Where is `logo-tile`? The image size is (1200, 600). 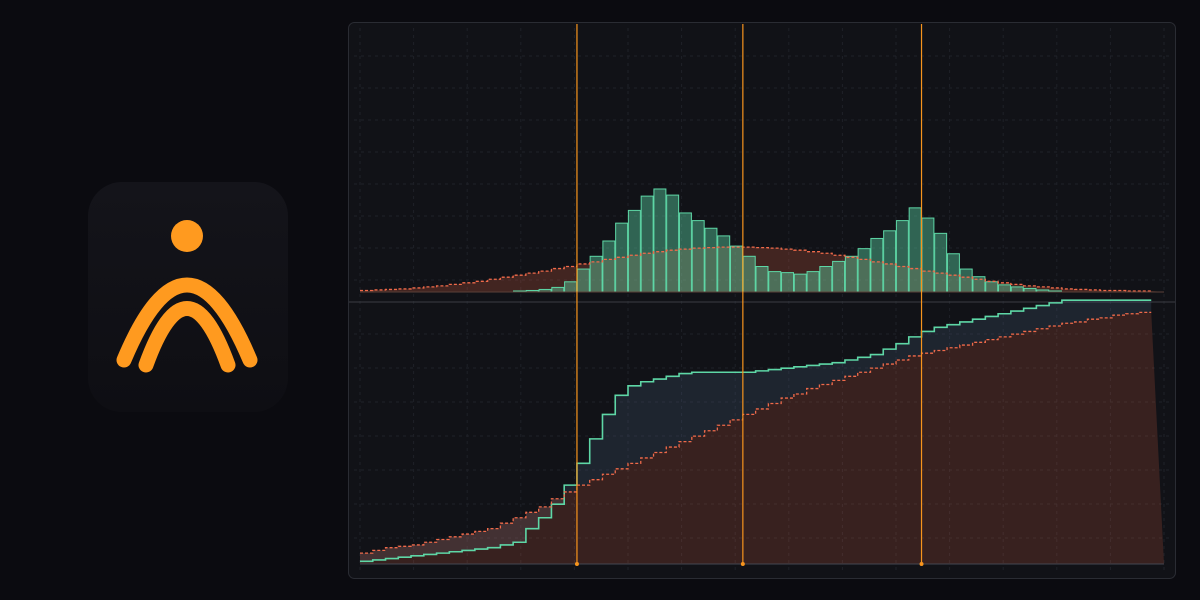
logo-tile is located at coordinates (188, 297).